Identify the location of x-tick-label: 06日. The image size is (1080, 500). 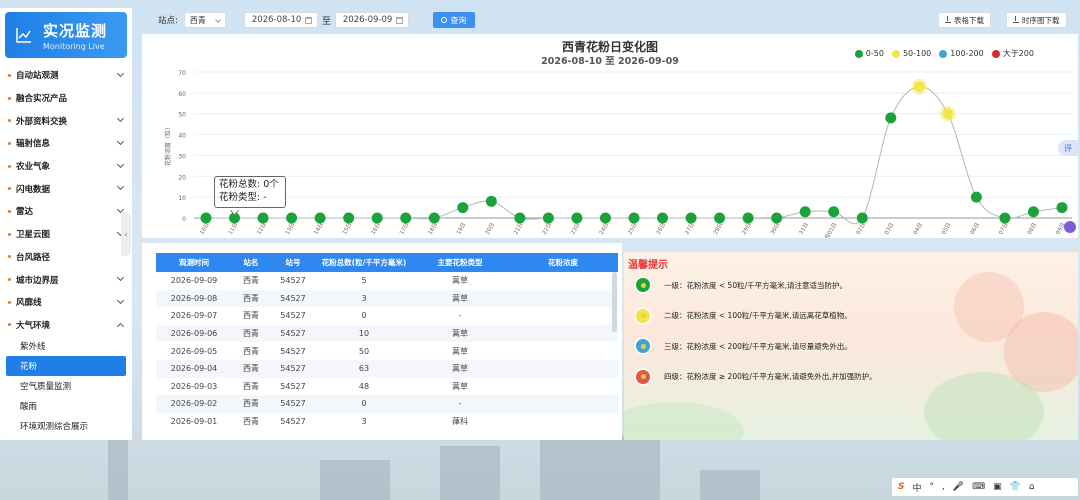
(975, 229).